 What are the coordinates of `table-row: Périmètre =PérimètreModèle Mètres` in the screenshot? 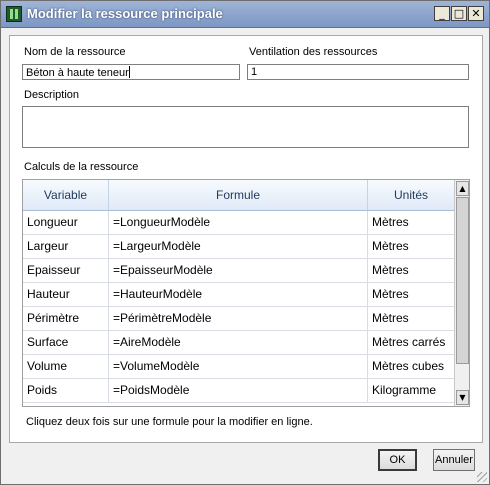 It's located at (238, 319).